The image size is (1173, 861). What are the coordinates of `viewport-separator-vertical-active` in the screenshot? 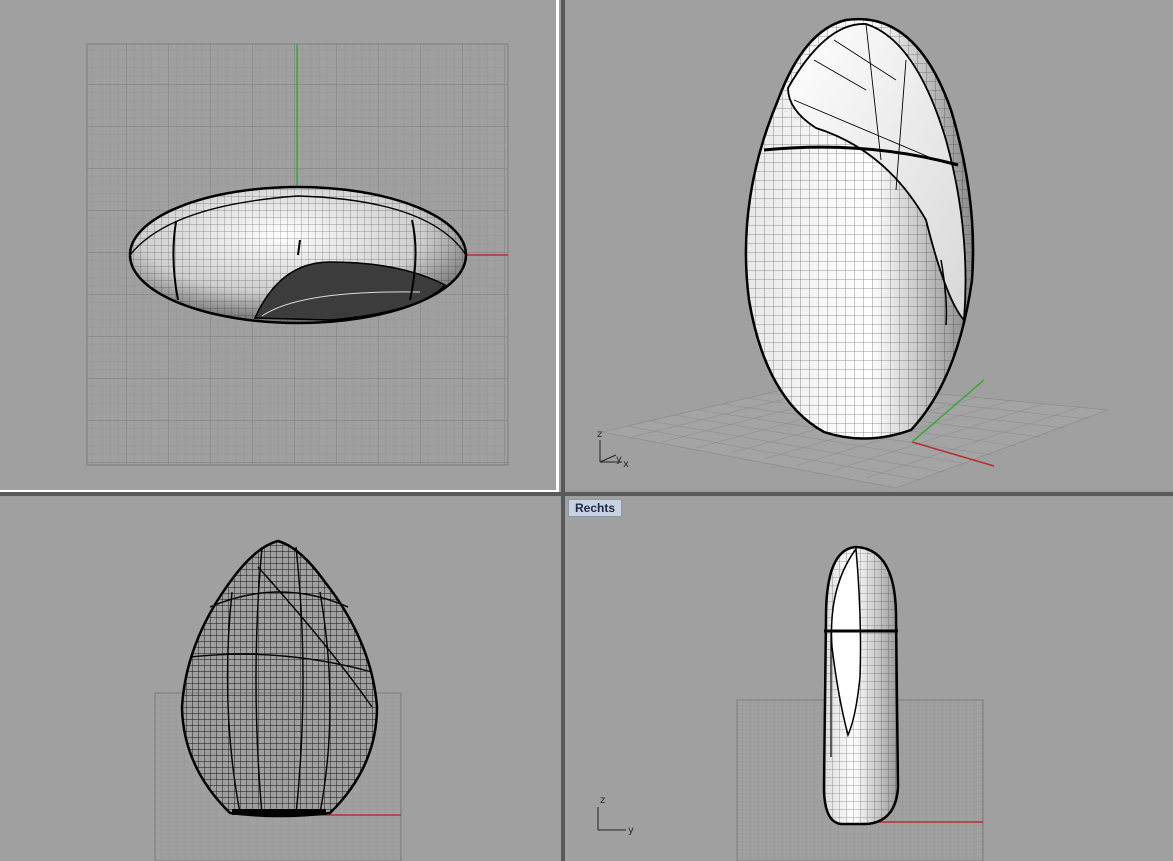 It's located at (557, 246).